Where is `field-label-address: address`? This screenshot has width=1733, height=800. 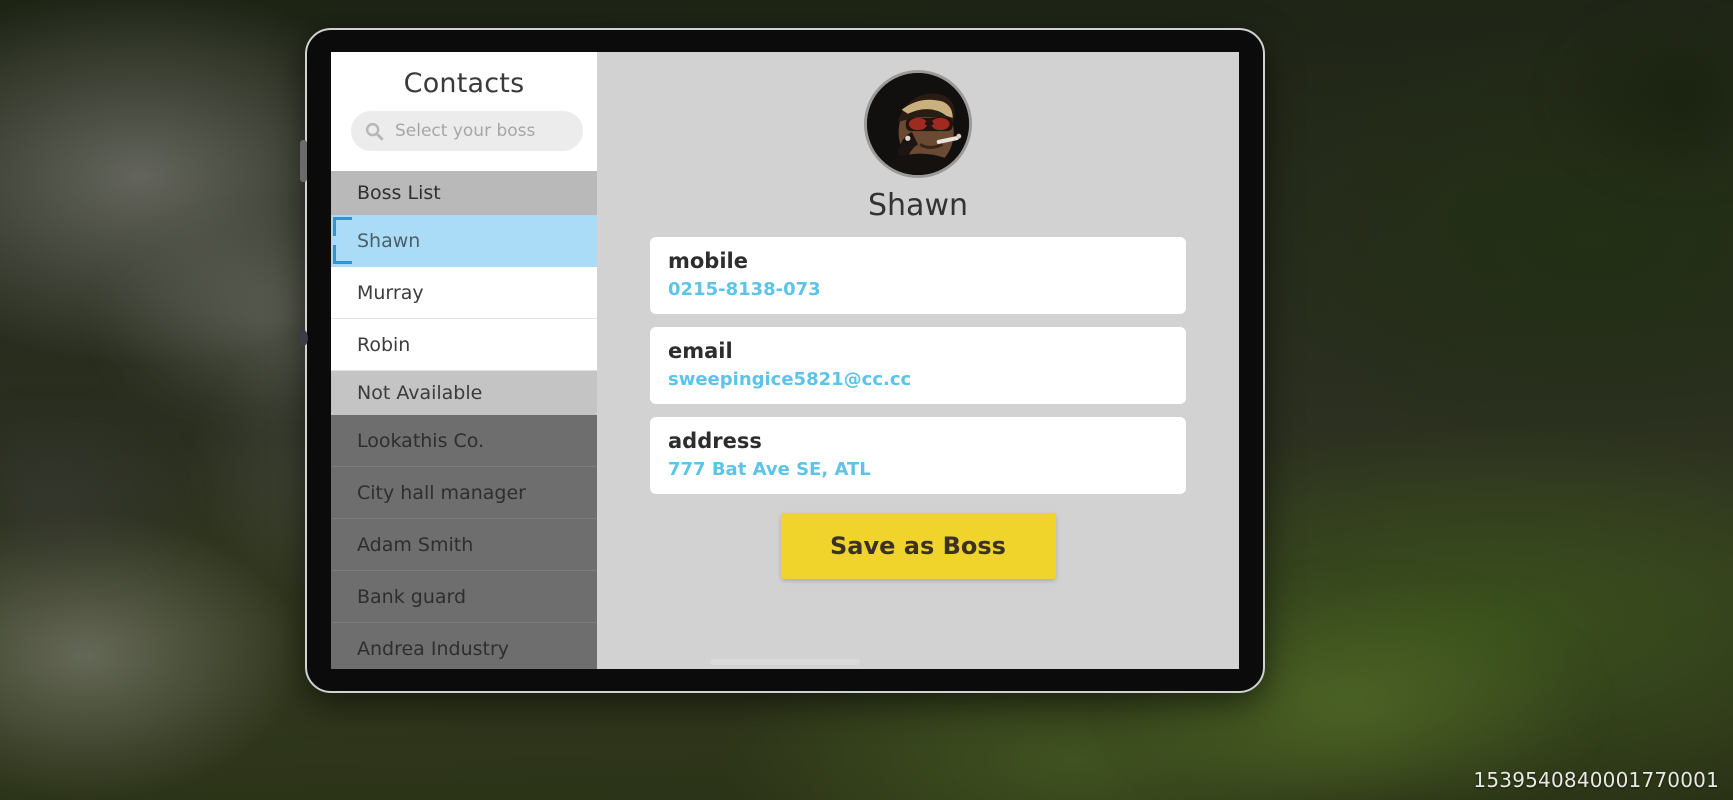 field-label-address: address is located at coordinates (715, 441).